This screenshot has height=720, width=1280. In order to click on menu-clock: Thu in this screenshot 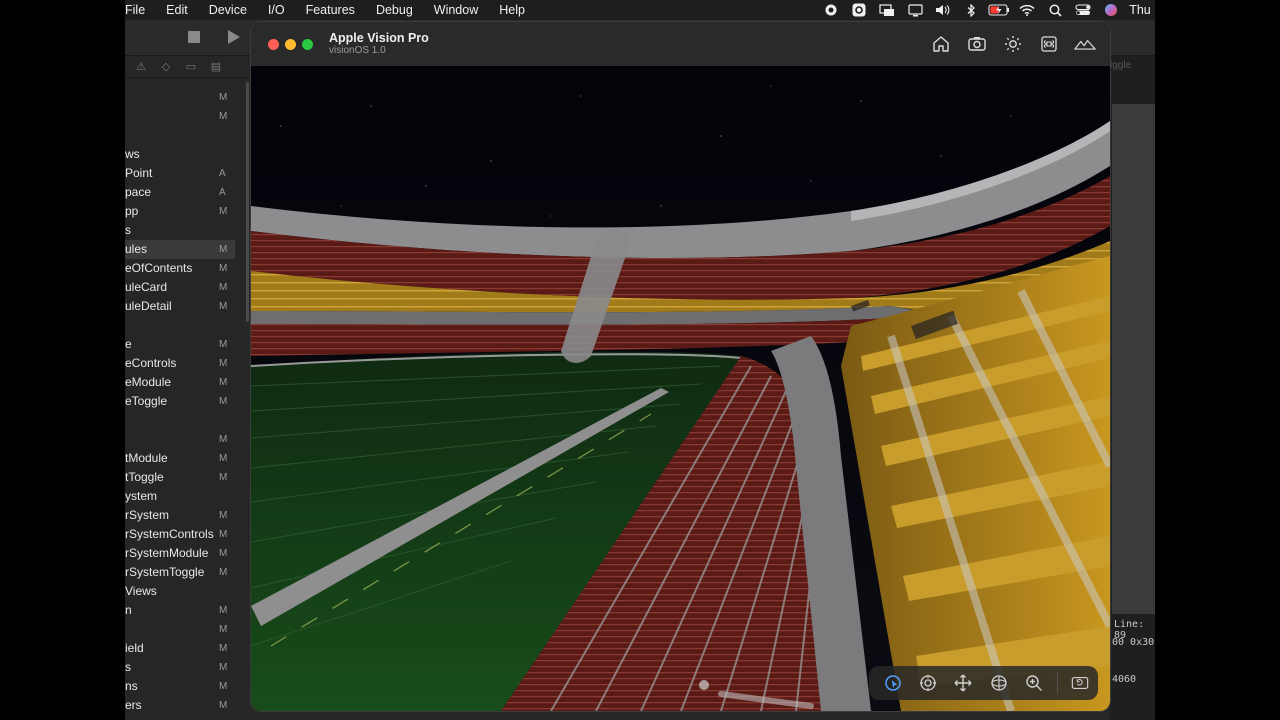, I will do `click(1140, 10)`.